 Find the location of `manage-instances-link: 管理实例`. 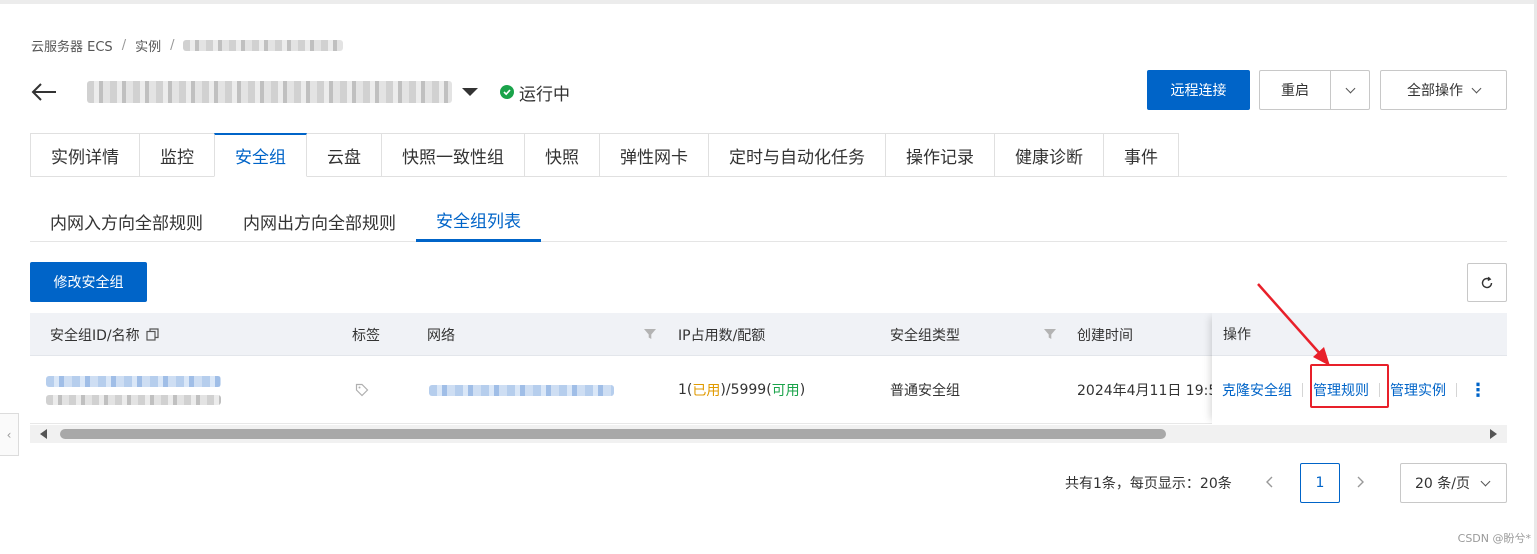

manage-instances-link: 管理实例 is located at coordinates (1418, 390).